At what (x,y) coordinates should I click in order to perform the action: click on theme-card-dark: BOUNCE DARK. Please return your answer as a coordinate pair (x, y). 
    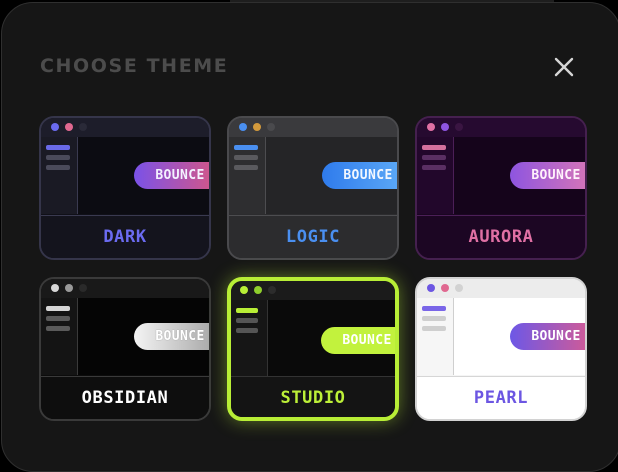
    Looking at the image, I should click on (125, 188).